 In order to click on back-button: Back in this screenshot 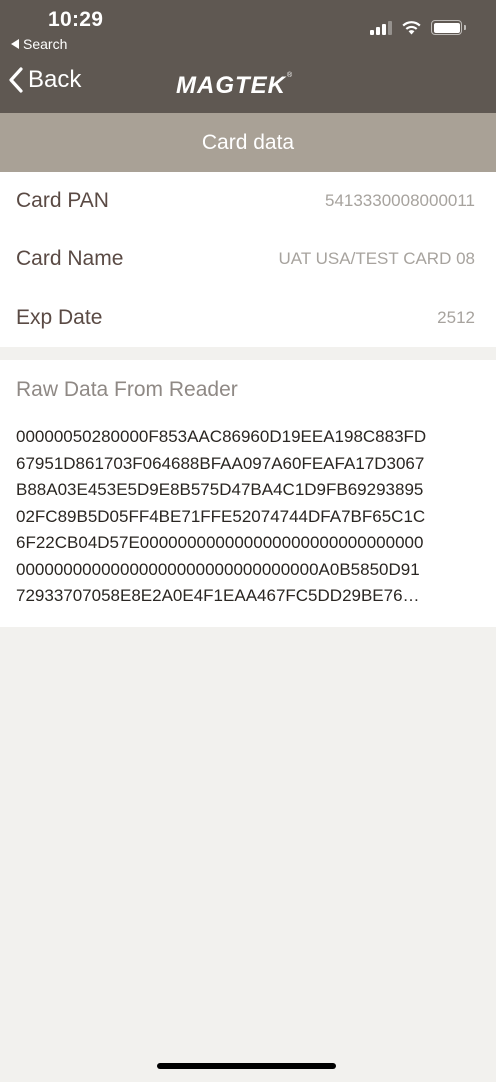, I will do `click(44, 80)`.